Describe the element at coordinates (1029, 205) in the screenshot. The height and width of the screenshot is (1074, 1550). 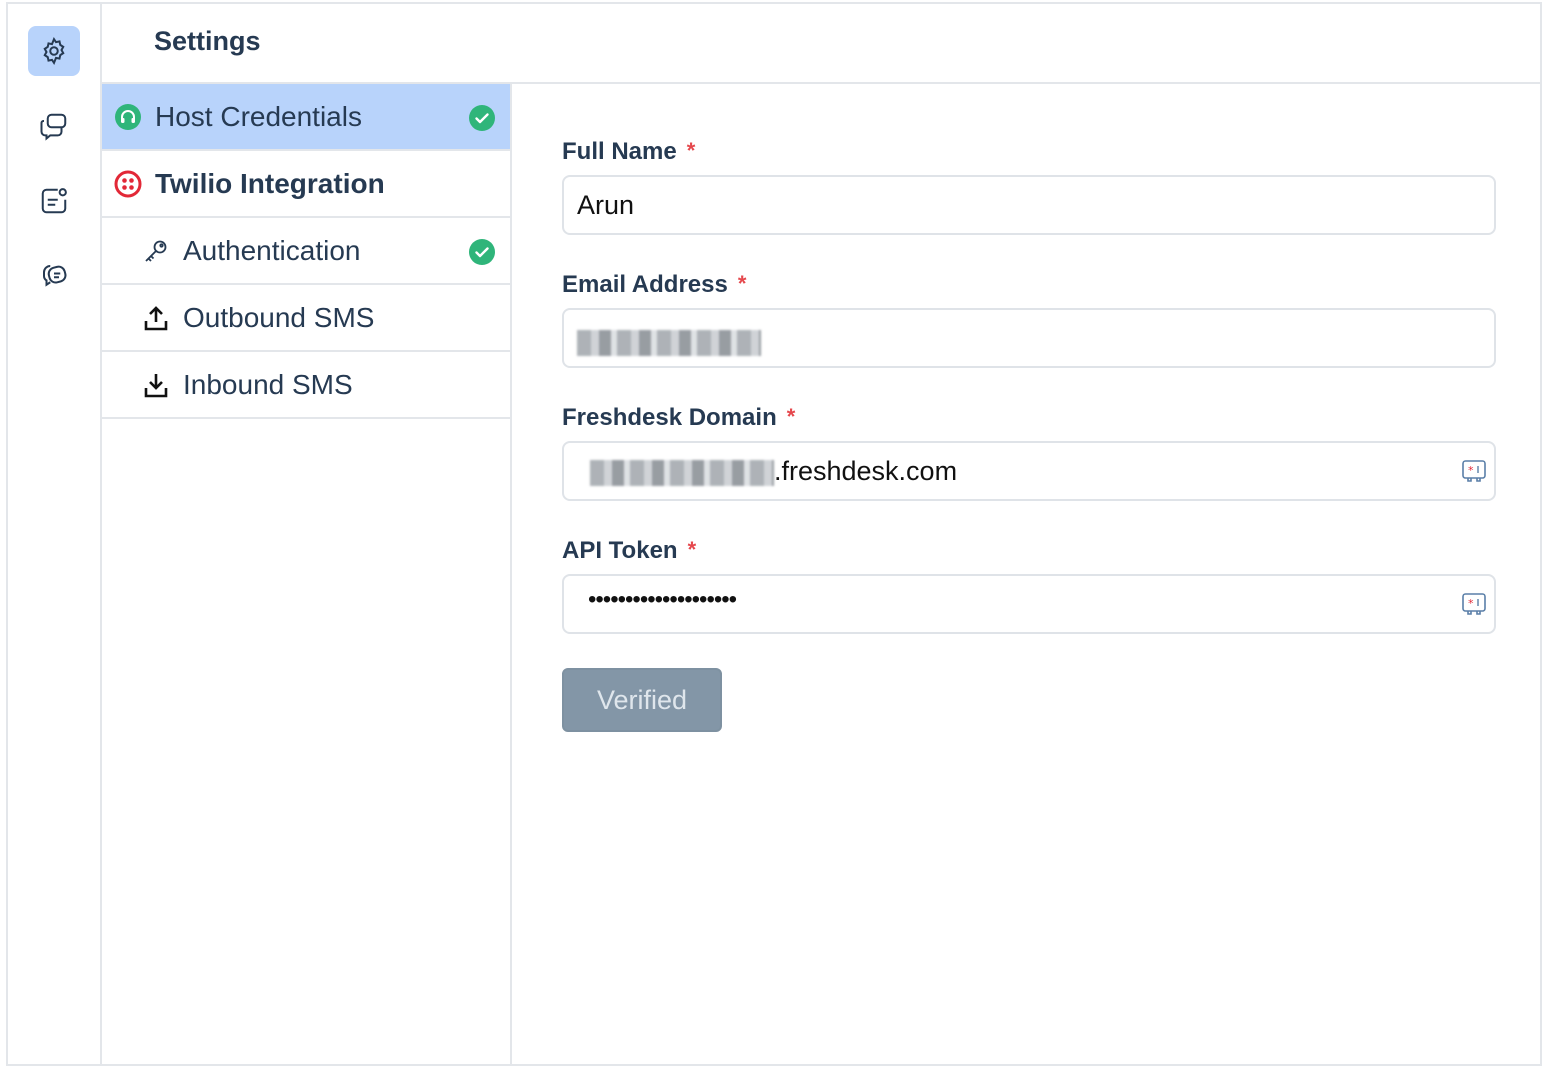
I see `full-name-input: Arun` at that location.